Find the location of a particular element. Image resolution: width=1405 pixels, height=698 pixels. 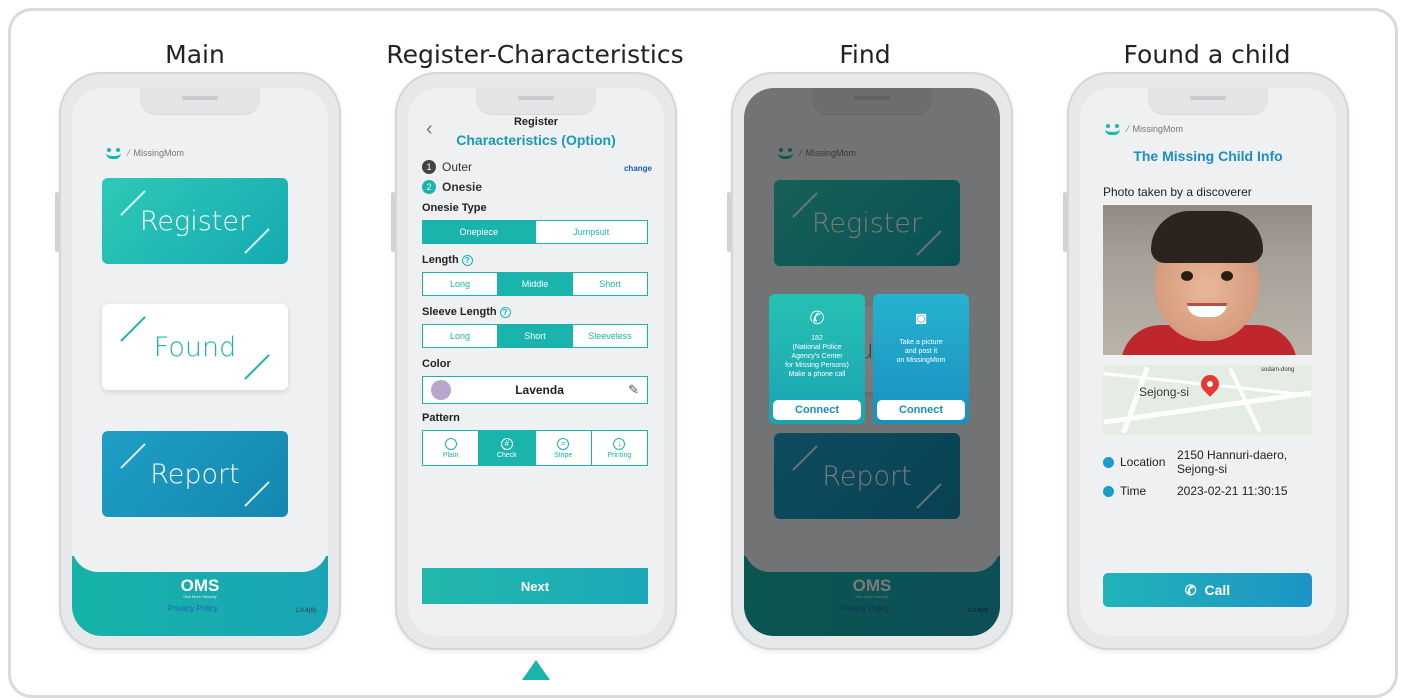

edit-icon: ✎ is located at coordinates (633, 390).